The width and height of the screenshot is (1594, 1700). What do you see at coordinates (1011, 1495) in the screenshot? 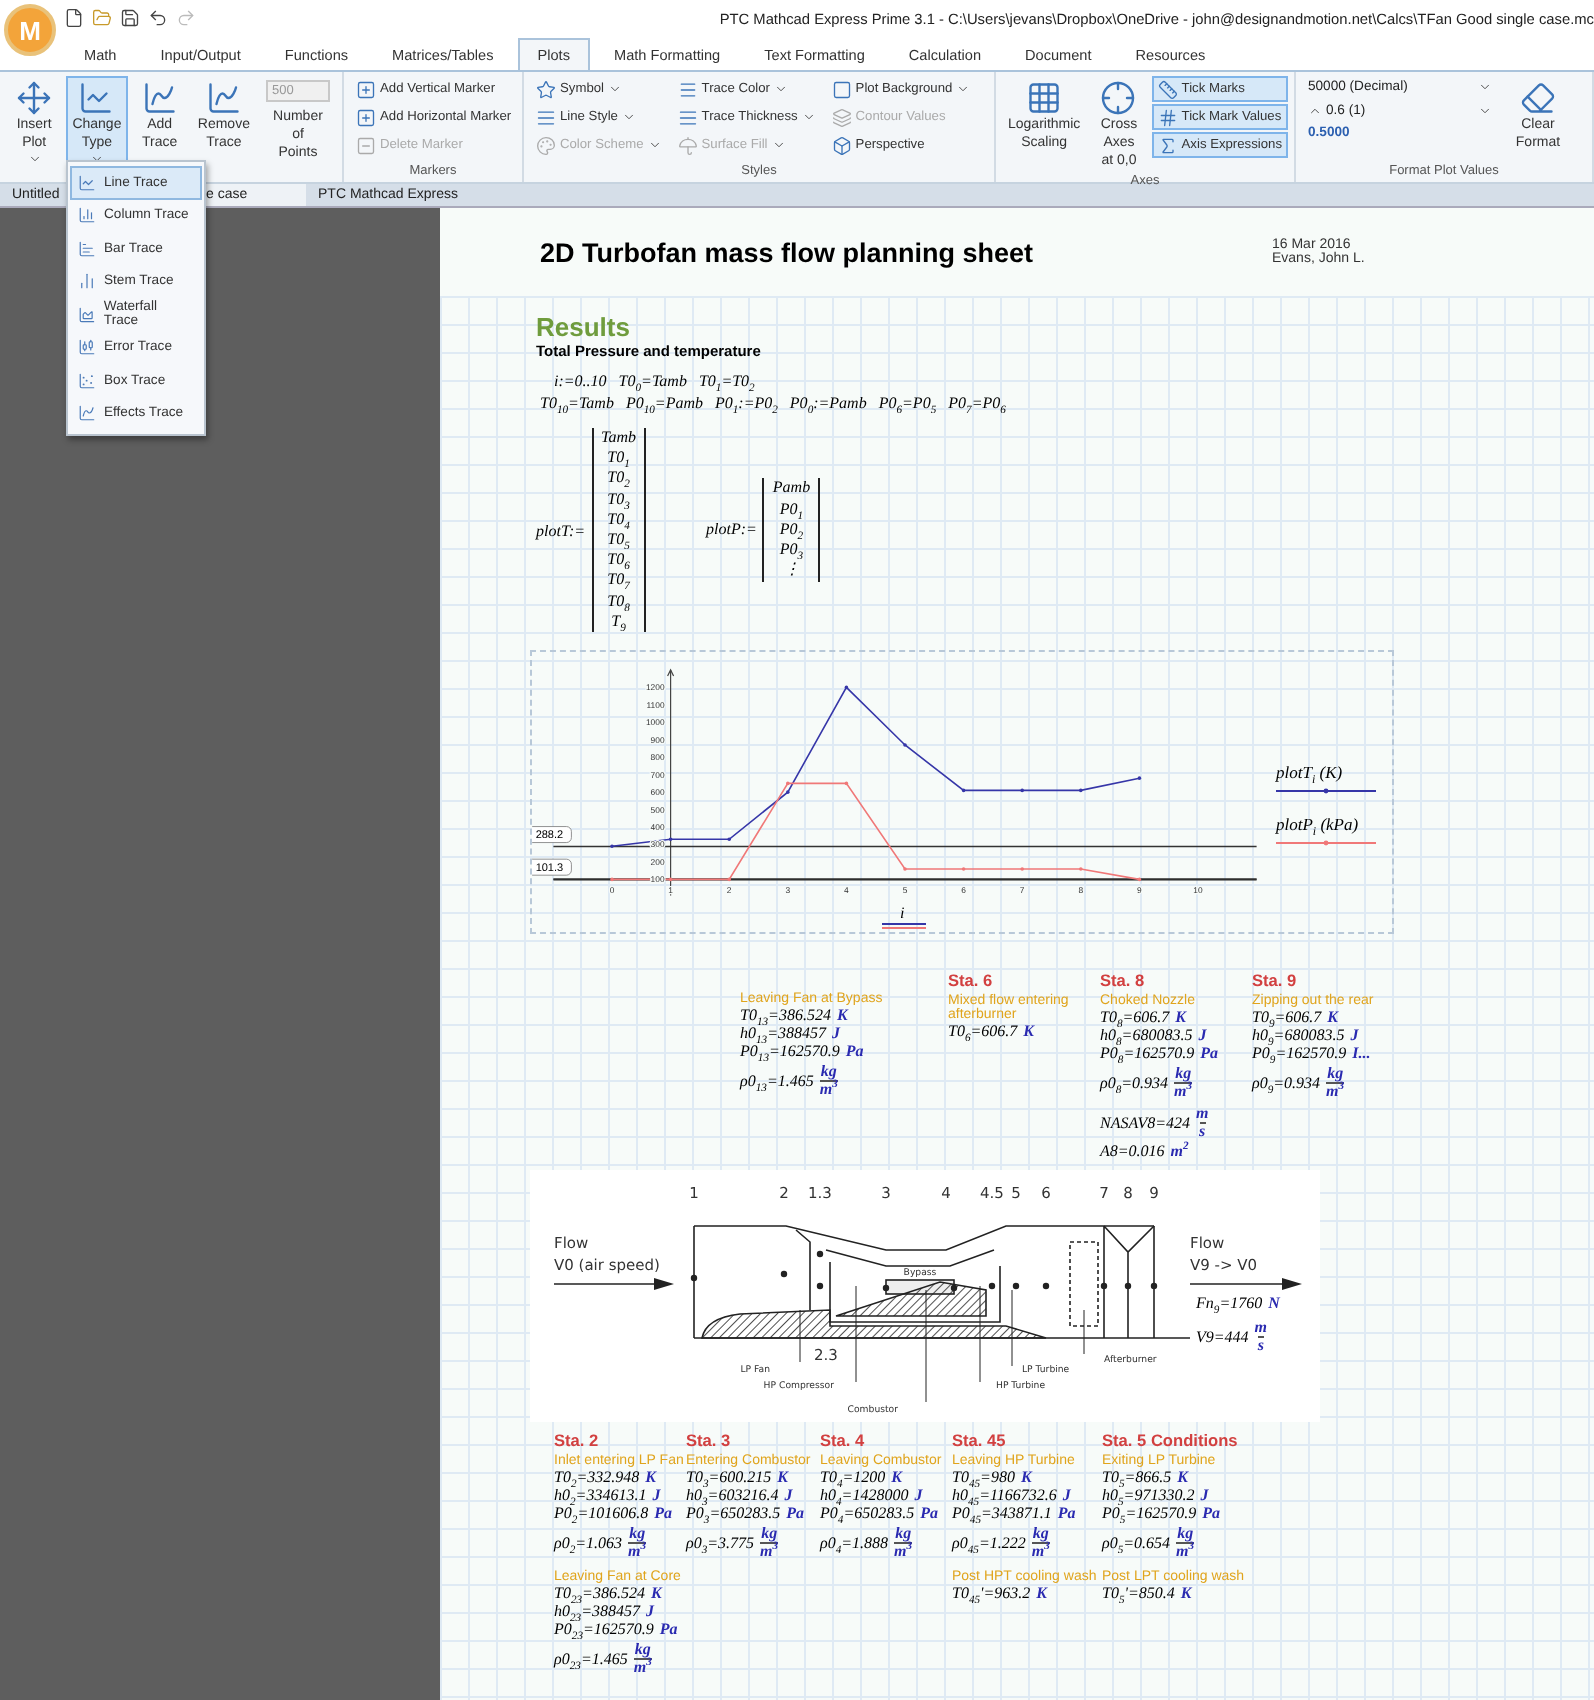
I see `formula: h0$_{45}$=1166732.6 J` at bounding box center [1011, 1495].